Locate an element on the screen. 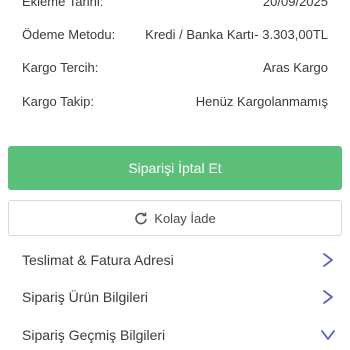 The width and height of the screenshot is (350, 350). order-products-section: Sipariş Ürün Bilgileri is located at coordinates (179, 297).